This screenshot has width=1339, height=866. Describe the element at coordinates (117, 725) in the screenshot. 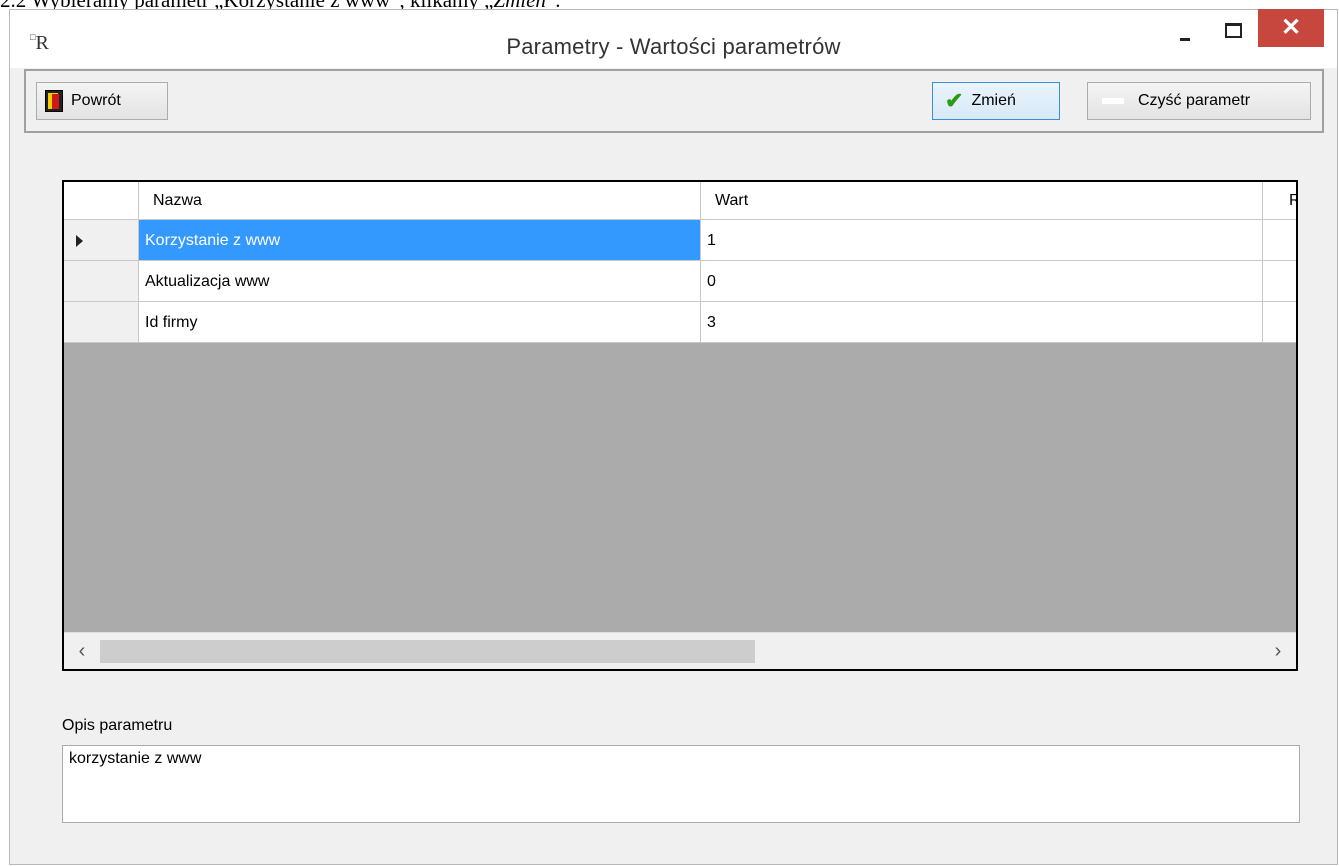

I see `description-label: Opis parametru` at that location.